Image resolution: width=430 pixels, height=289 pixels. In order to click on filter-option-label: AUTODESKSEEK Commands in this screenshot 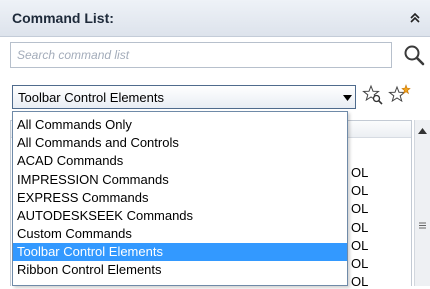, I will do `click(105, 215)`.